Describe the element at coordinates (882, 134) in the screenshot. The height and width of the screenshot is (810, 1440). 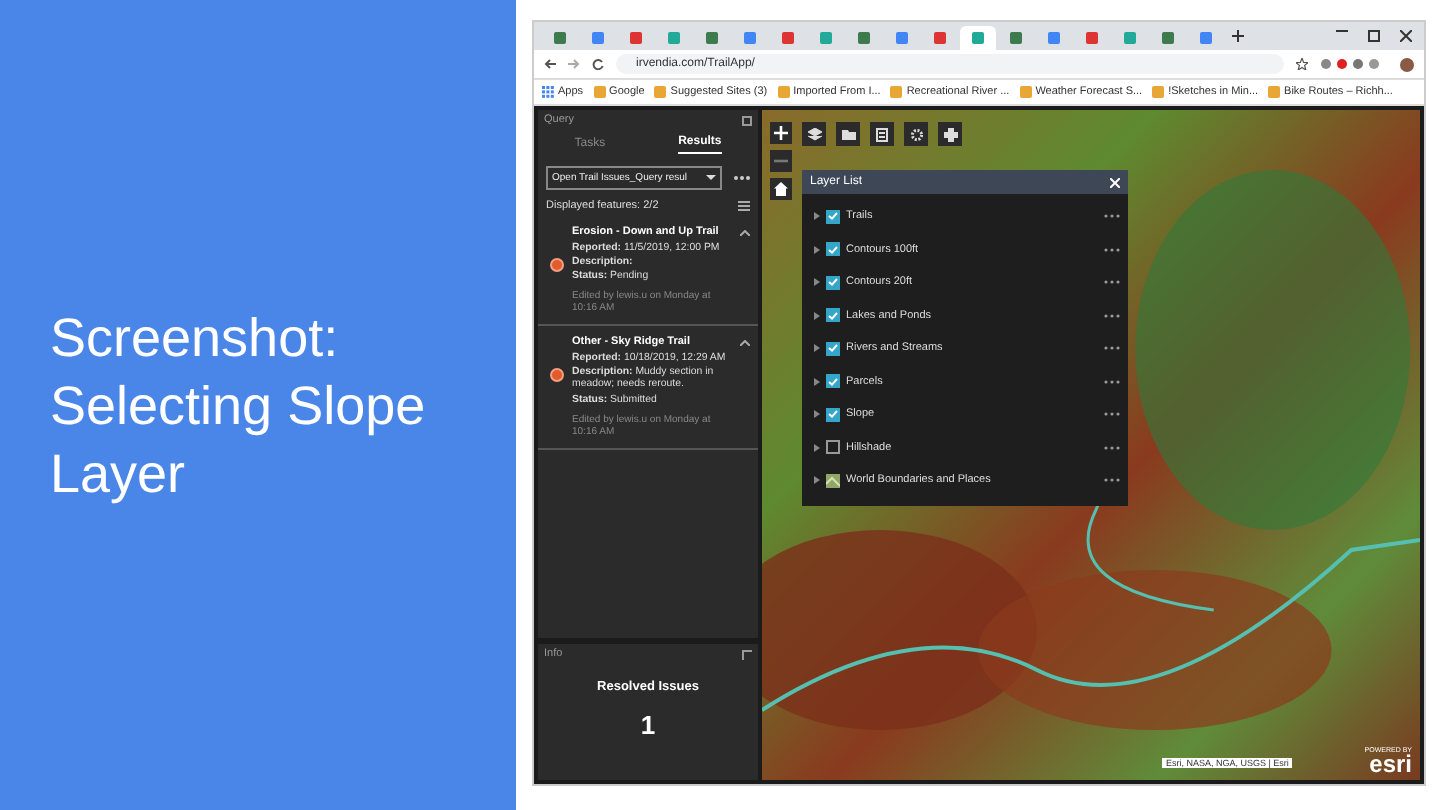
I see `legend-icon` at that location.